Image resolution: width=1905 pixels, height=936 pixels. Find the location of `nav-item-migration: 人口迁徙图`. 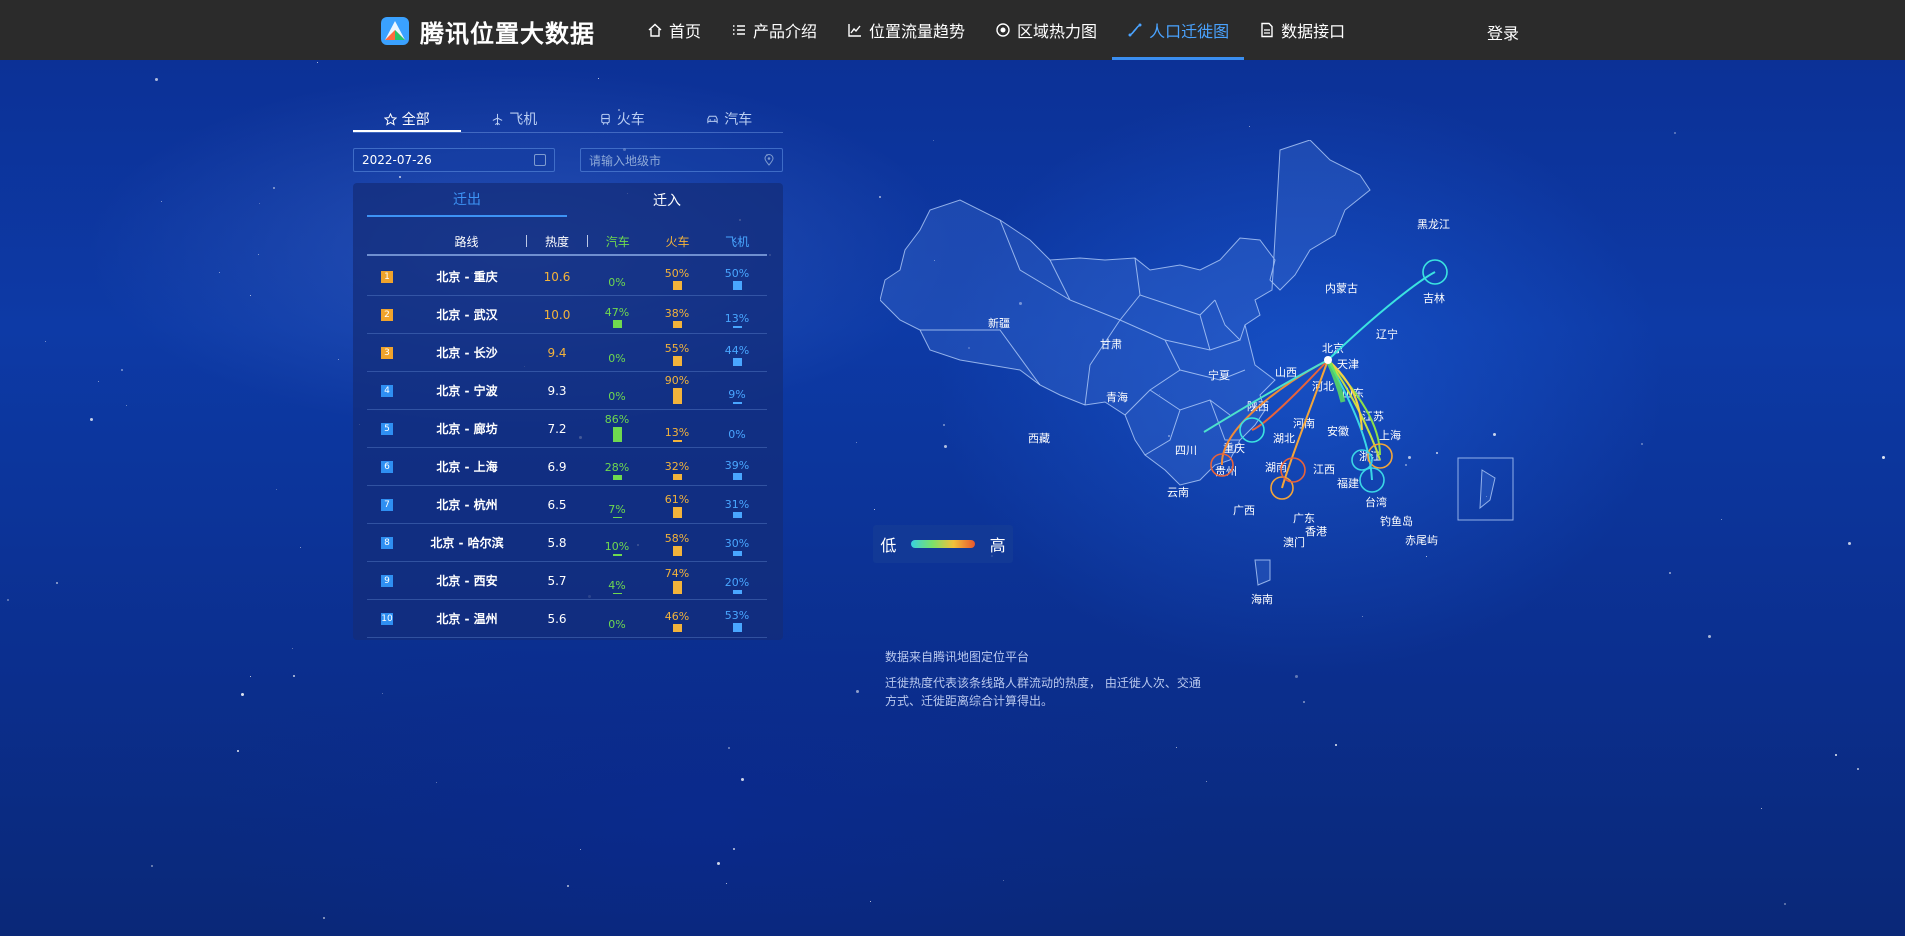

nav-item-migration: 人口迁徙图 is located at coordinates (1178, 30).